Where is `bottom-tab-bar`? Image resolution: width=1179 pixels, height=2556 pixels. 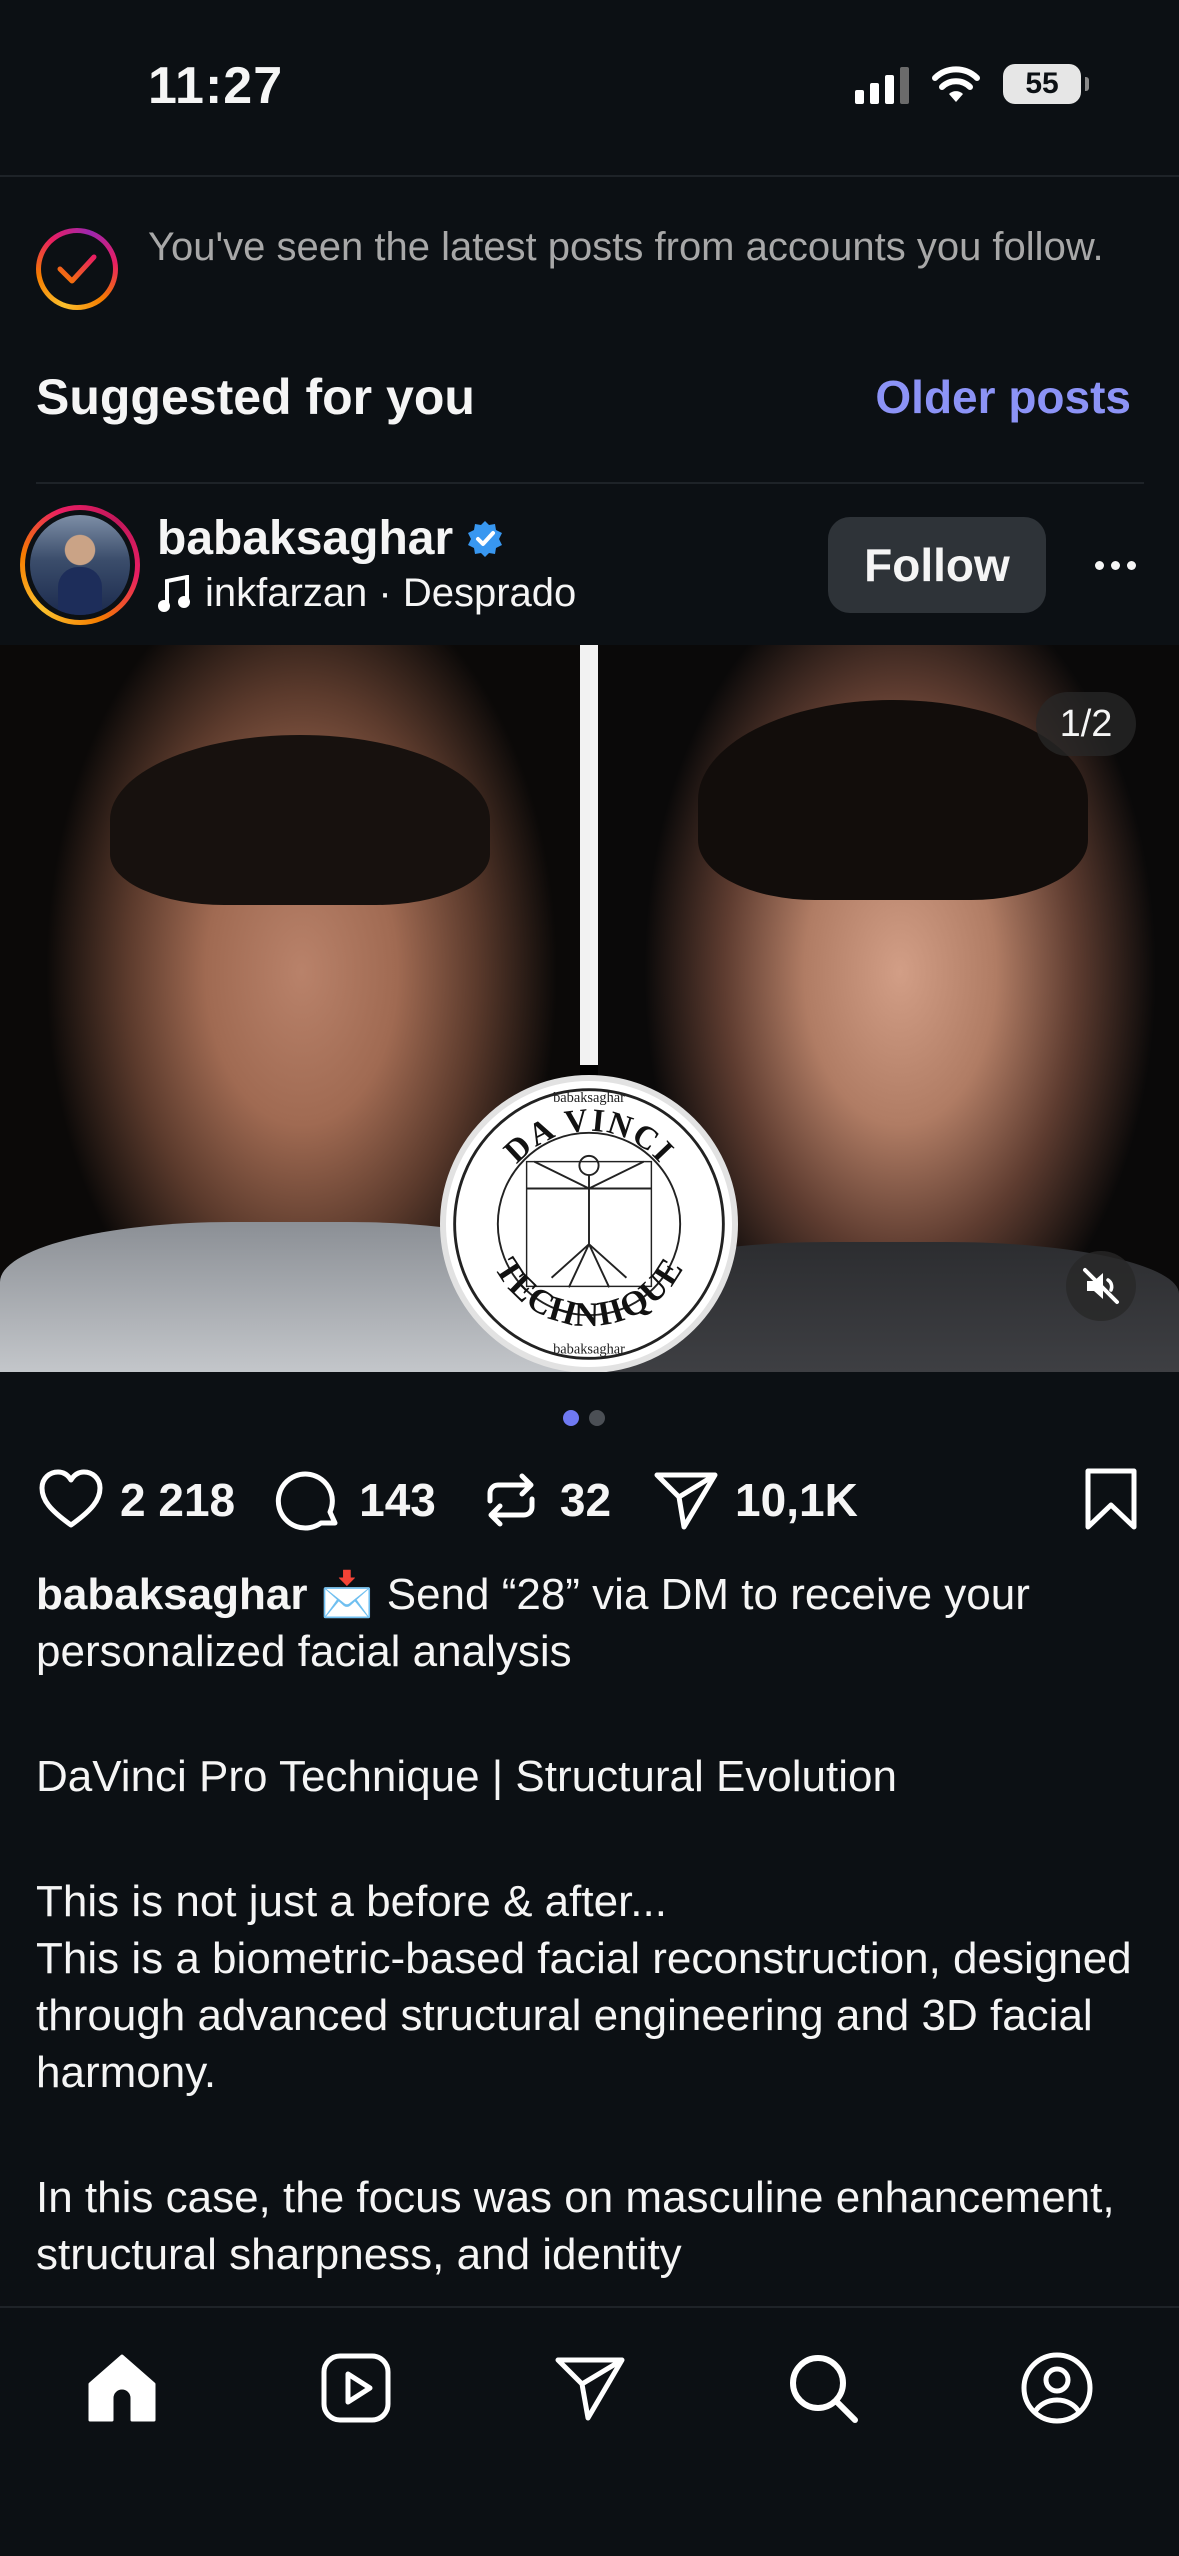 bottom-tab-bar is located at coordinates (589, 2431).